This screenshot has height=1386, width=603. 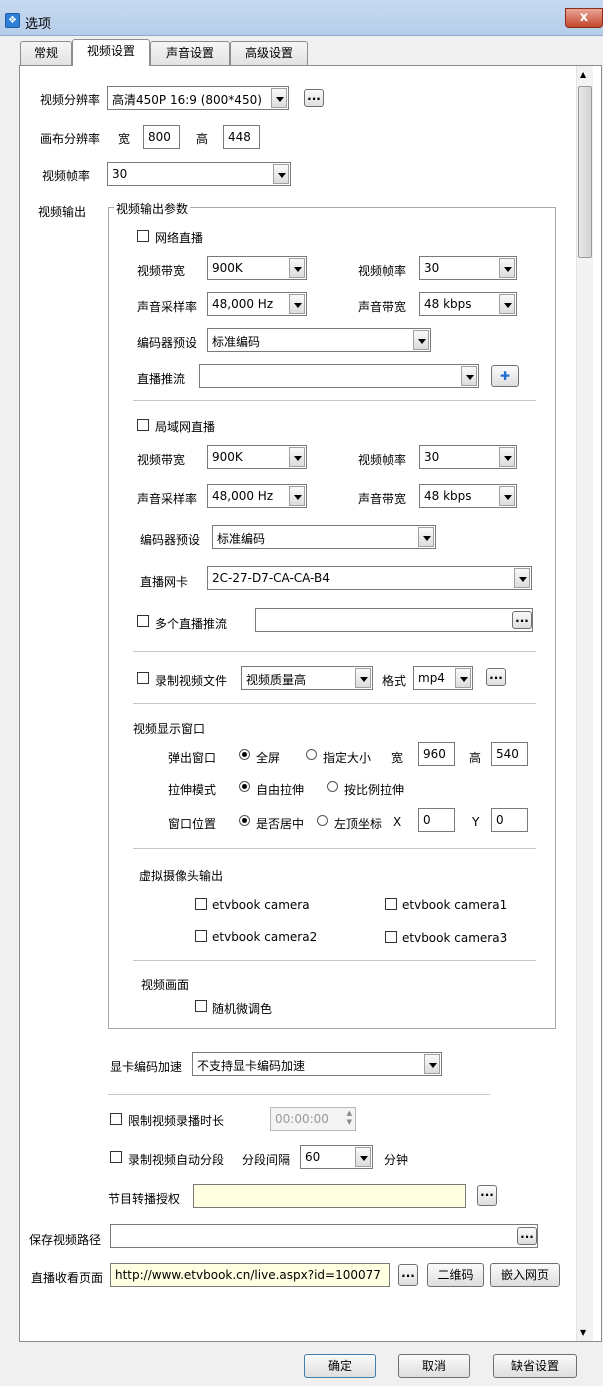 I want to click on x-label: X, so click(x=397, y=822).